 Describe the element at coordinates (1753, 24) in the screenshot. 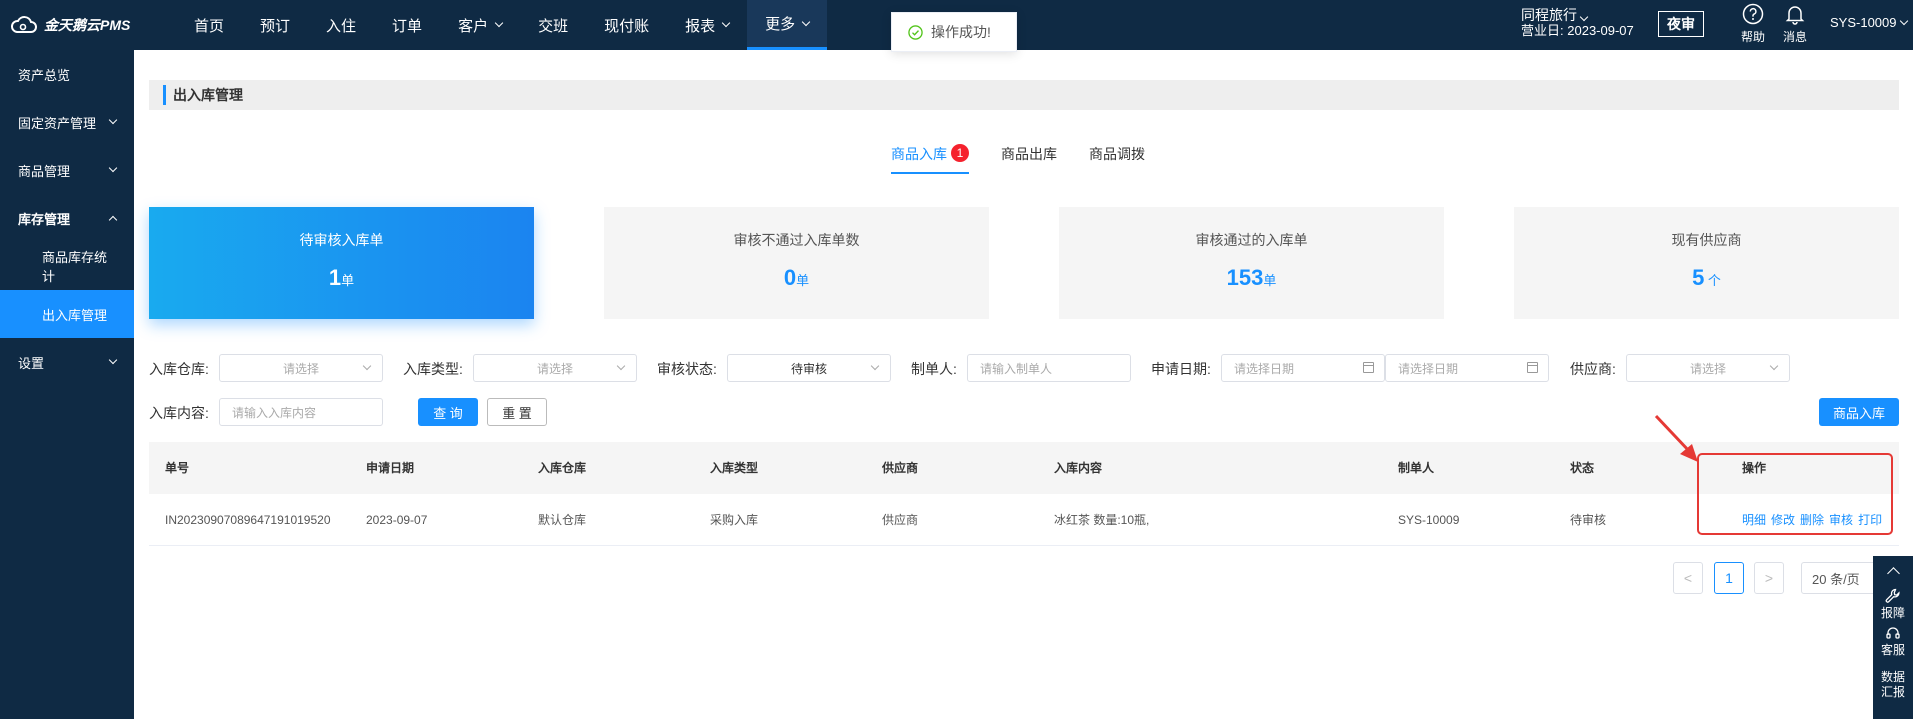

I see `help-button: 帮助` at that location.